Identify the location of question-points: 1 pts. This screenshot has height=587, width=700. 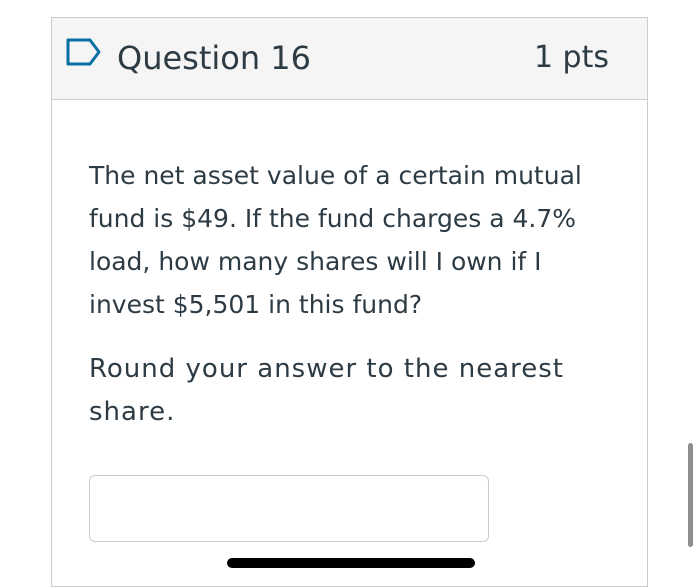
(571, 57).